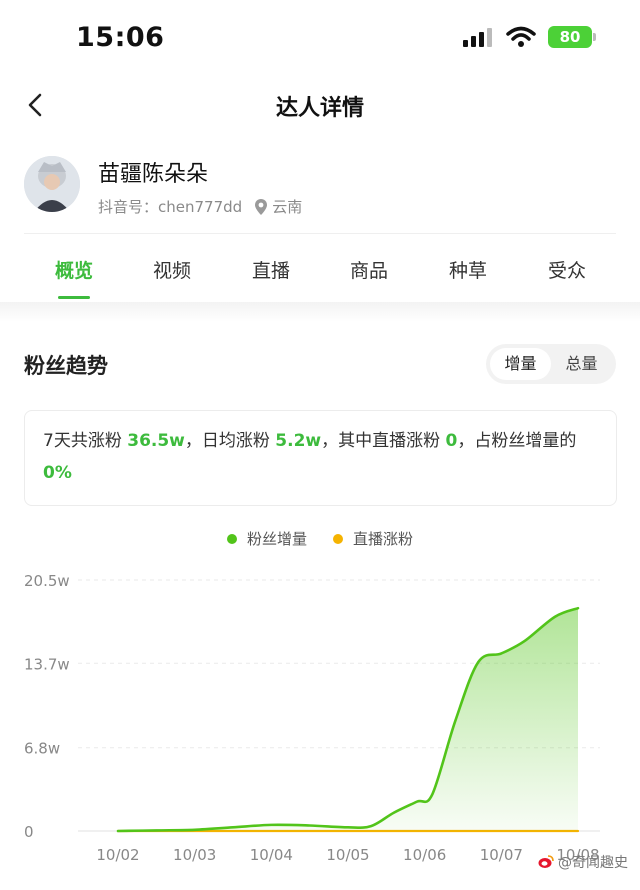 This screenshot has height=890, width=640. What do you see at coordinates (261, 206) in the screenshot?
I see `location-pin-icon` at bounding box center [261, 206].